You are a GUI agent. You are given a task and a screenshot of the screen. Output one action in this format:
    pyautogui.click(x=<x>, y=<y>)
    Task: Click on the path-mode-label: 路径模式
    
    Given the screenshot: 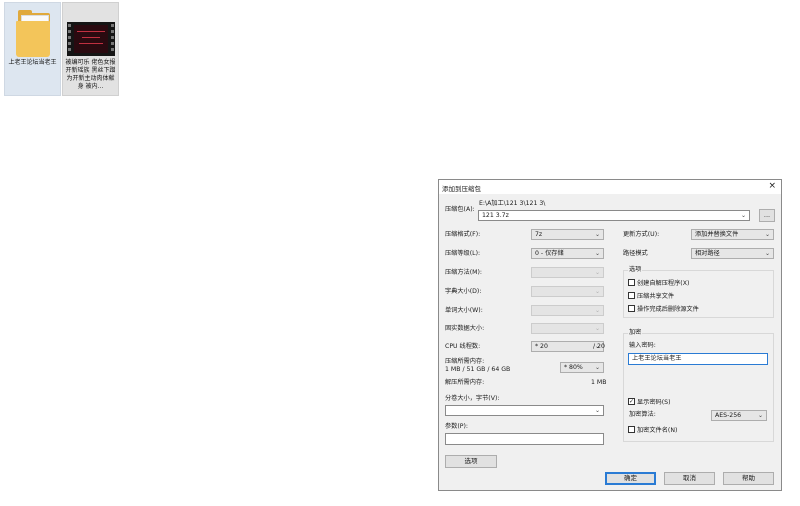 What is the action you would take?
    pyautogui.click(x=635, y=253)
    